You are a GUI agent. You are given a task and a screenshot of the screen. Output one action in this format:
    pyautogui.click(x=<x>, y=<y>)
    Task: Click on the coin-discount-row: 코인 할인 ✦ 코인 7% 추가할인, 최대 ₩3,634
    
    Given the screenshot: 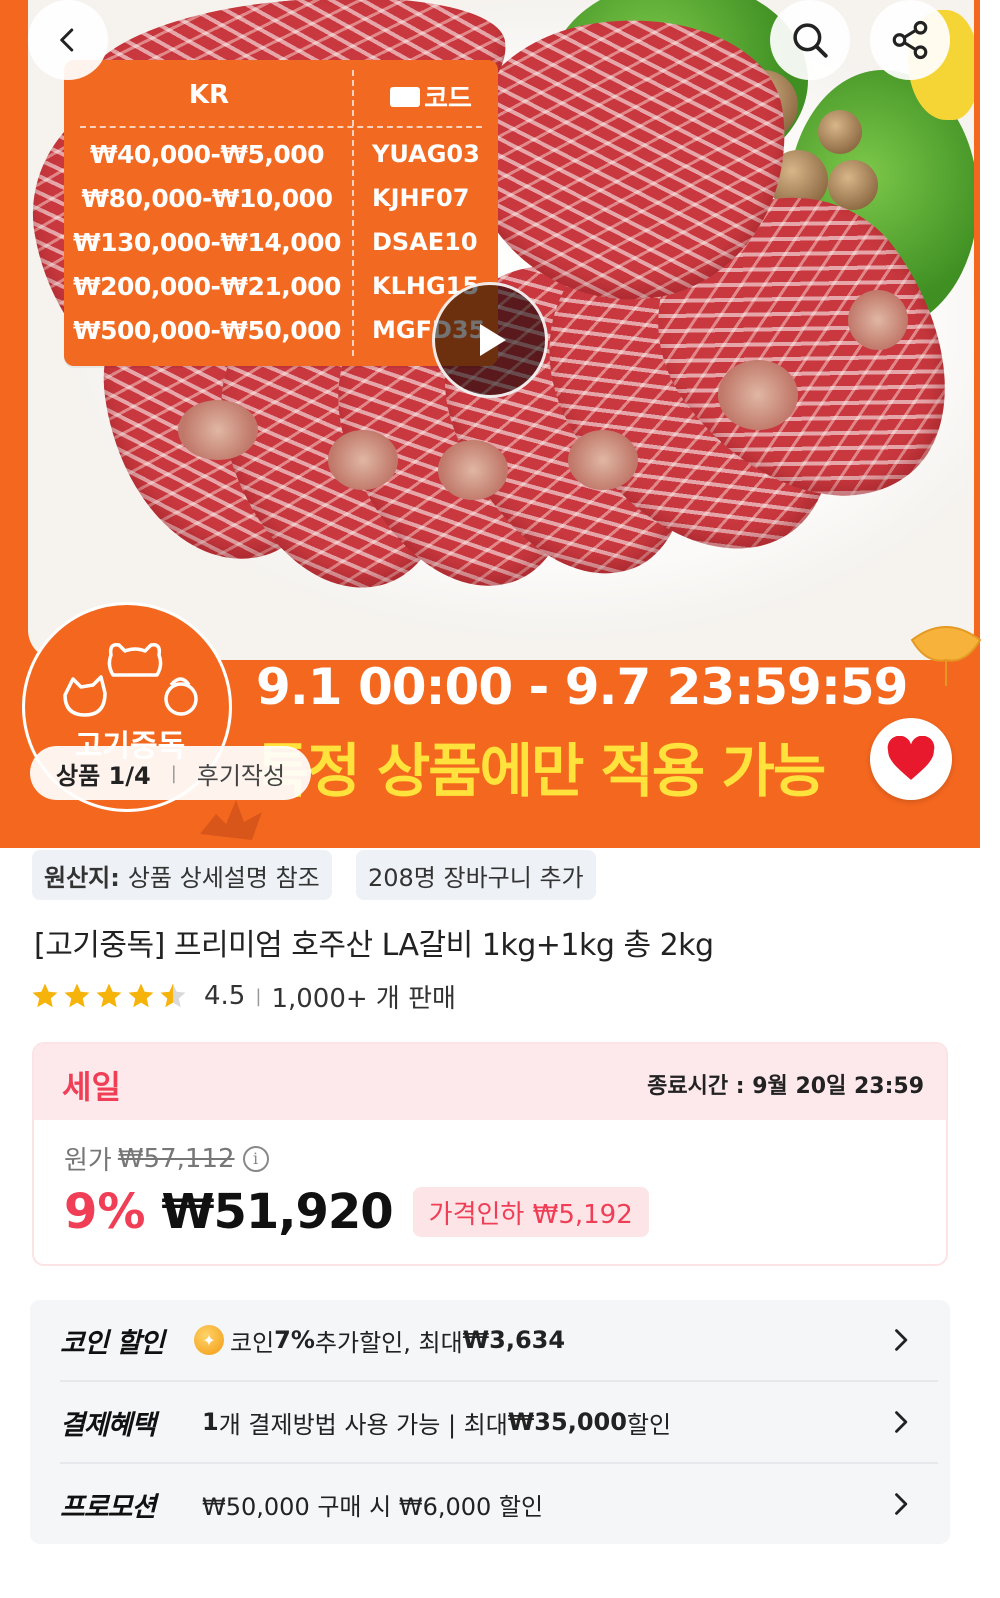 What is the action you would take?
    pyautogui.click(x=490, y=1340)
    